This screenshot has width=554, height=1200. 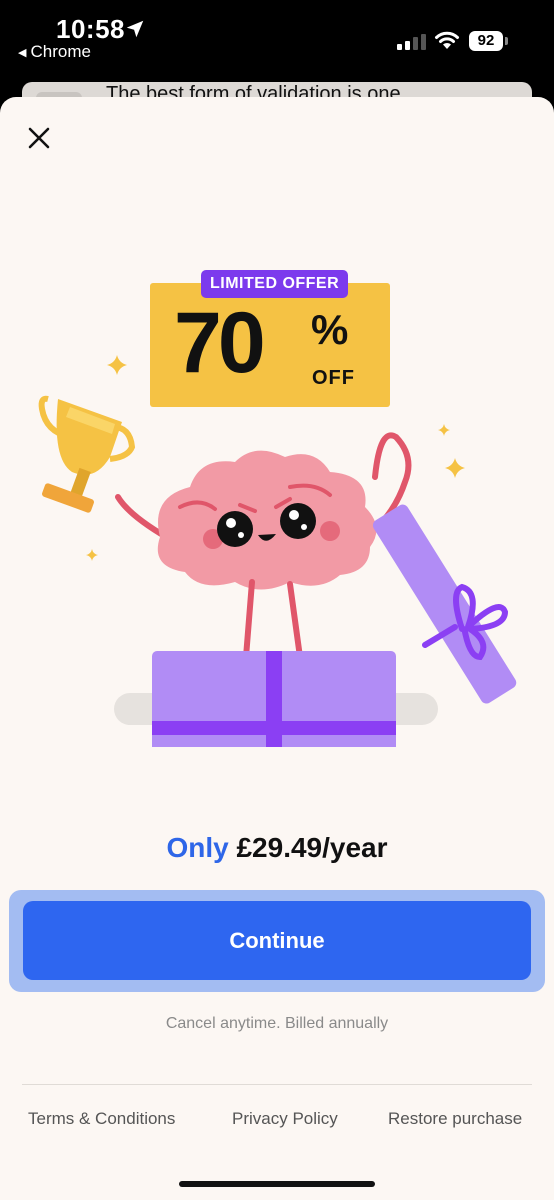 I want to click on divider, so click(x=277, y=1084).